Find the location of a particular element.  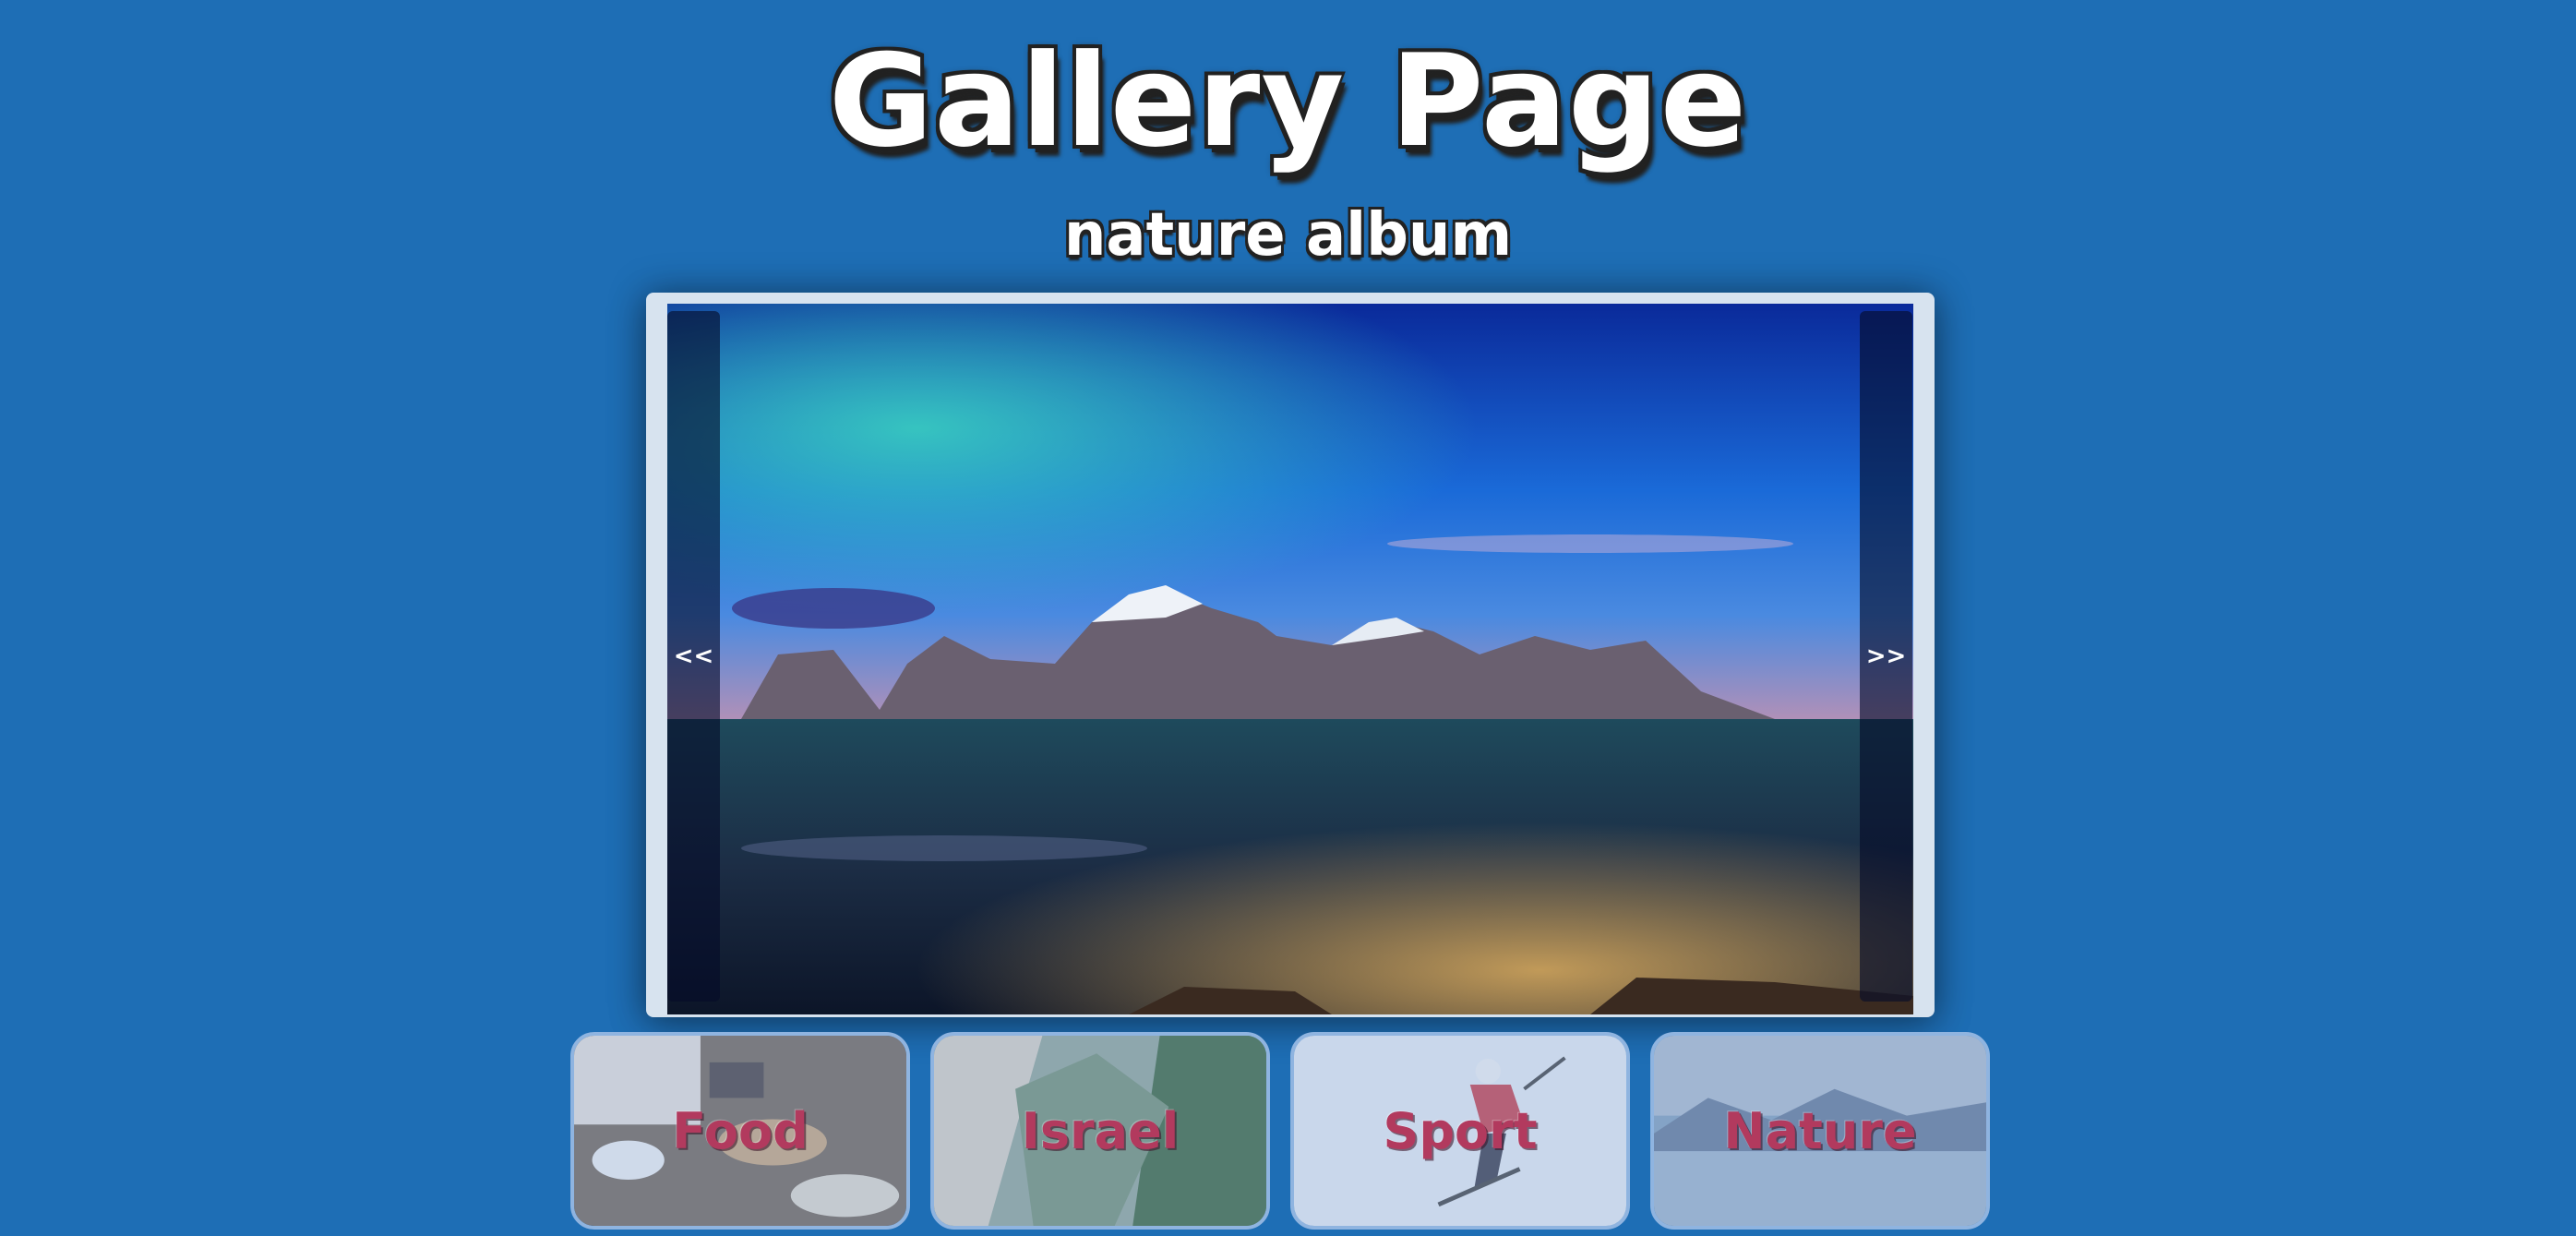

album-food: Food is located at coordinates (740, 1131).